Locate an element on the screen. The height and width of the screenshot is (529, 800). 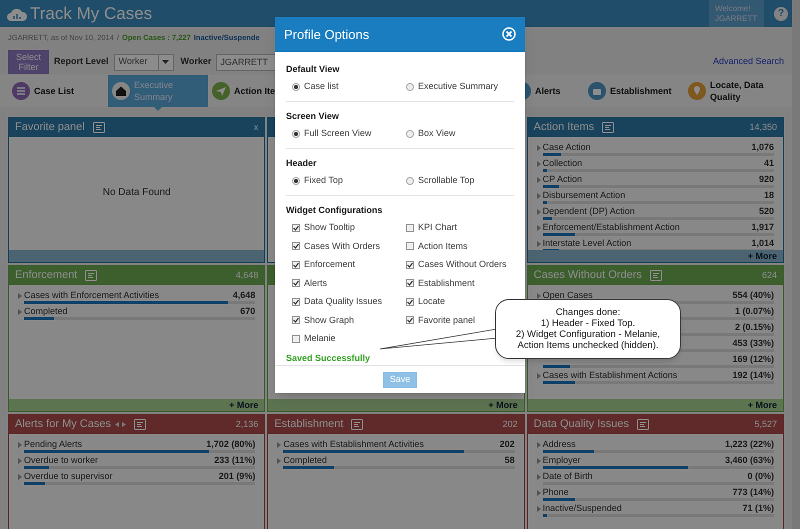
item-label: Cases with Establishment Actions is located at coordinates (610, 375).